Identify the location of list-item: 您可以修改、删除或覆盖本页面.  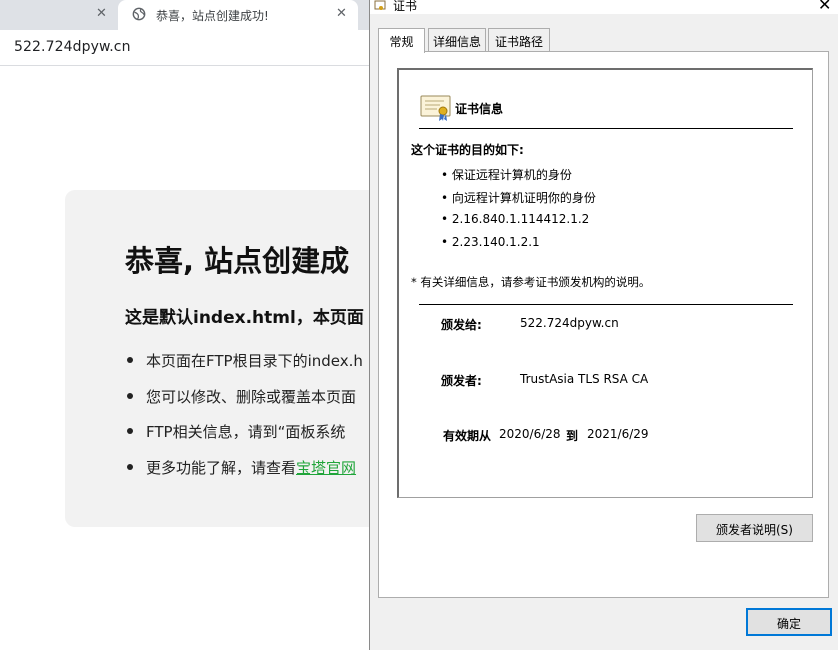
(244, 404).